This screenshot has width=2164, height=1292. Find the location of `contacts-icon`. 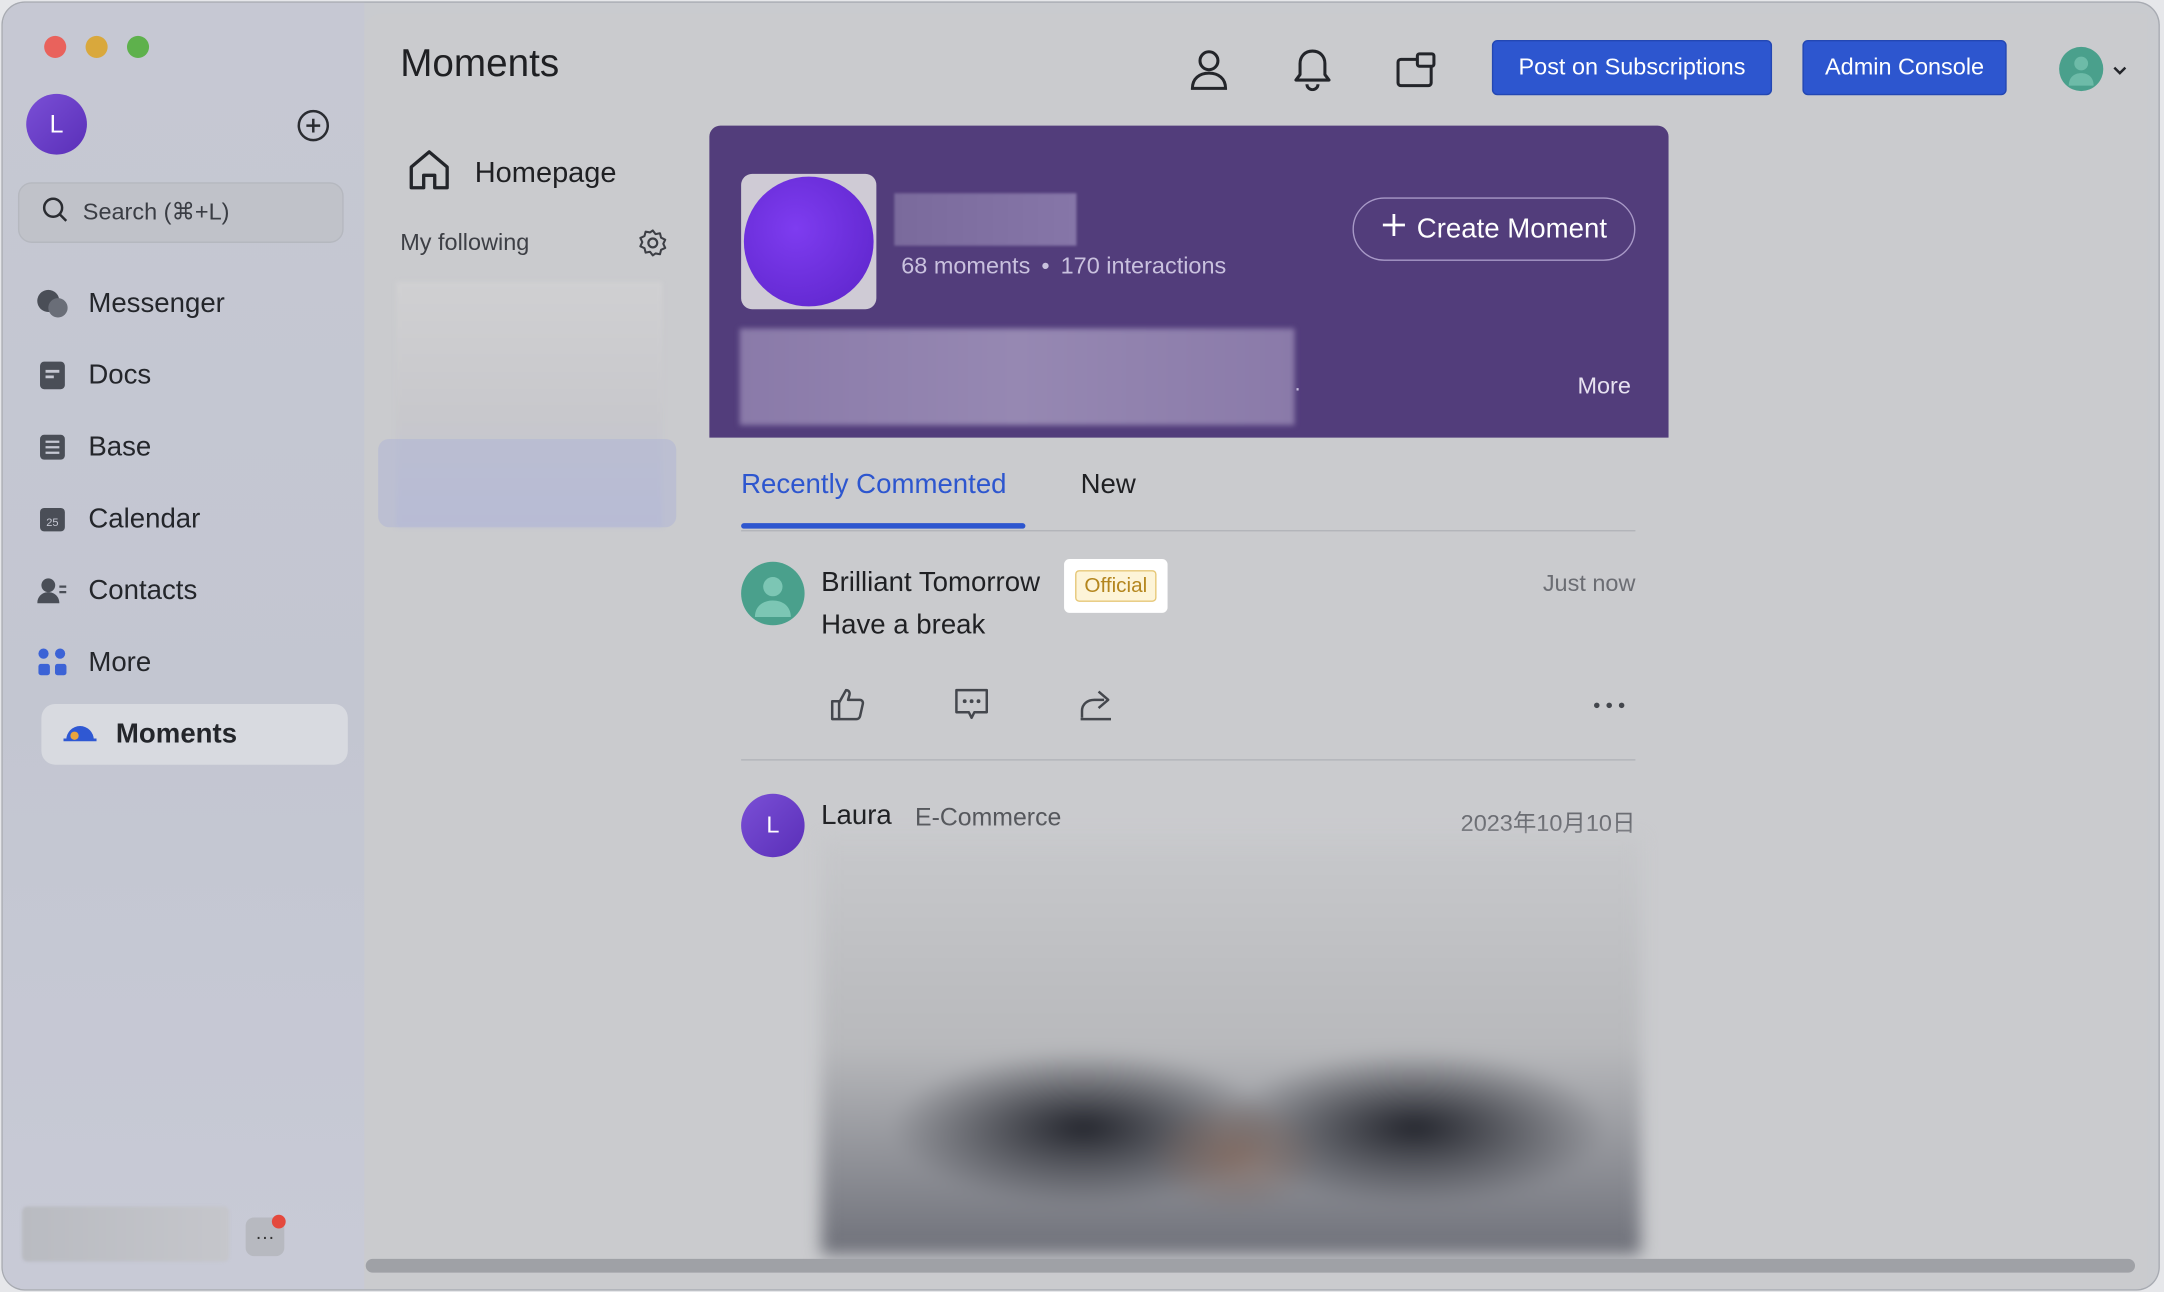

contacts-icon is located at coordinates (52, 590).